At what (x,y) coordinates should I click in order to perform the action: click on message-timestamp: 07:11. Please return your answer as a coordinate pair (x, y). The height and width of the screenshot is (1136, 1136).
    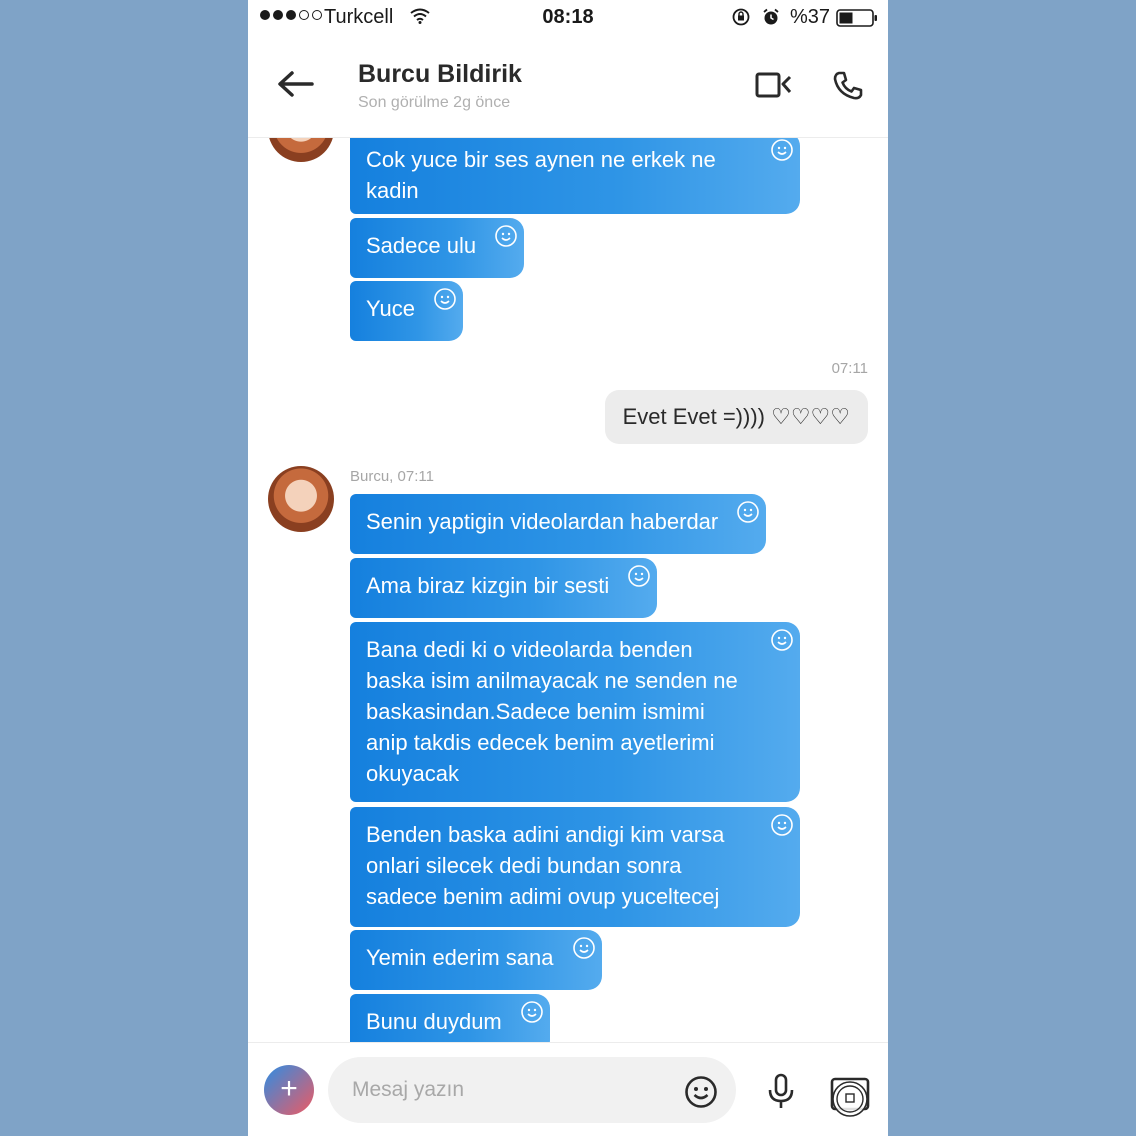
    Looking at the image, I should click on (849, 368).